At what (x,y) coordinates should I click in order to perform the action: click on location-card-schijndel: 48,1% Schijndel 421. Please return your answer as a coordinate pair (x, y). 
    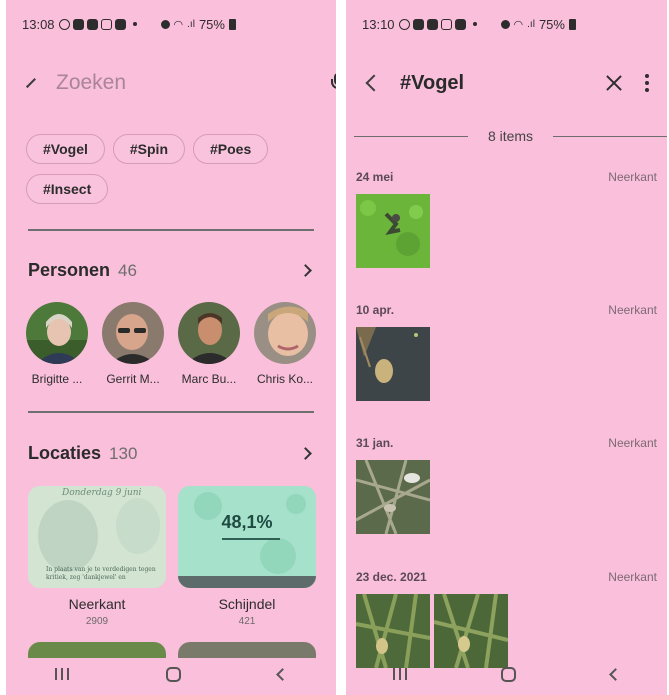
    Looking at the image, I should click on (247, 556).